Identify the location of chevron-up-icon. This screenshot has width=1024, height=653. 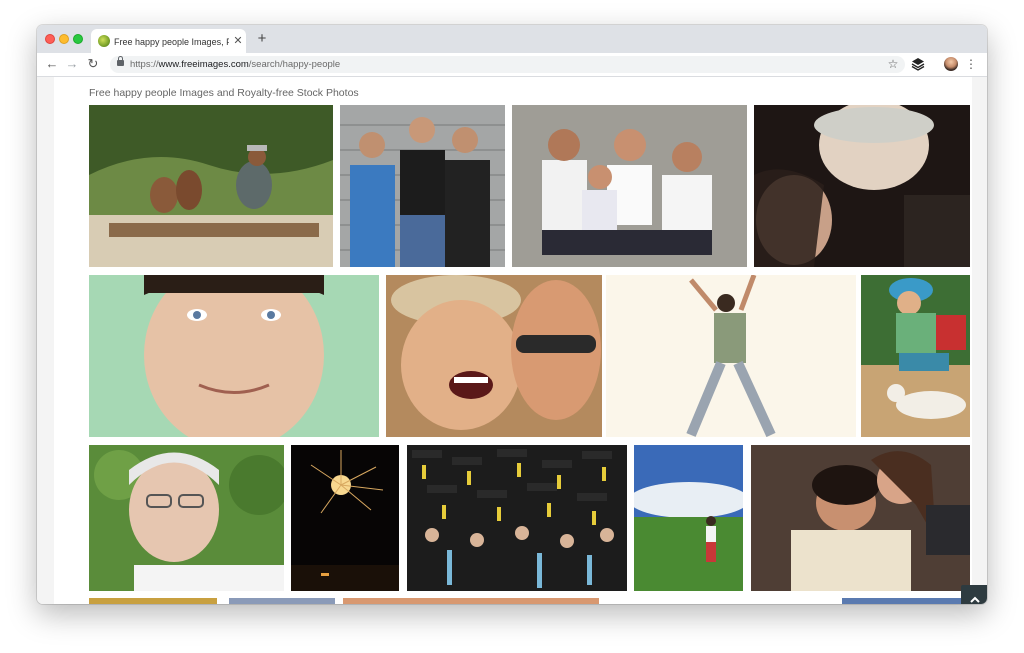
(975, 599).